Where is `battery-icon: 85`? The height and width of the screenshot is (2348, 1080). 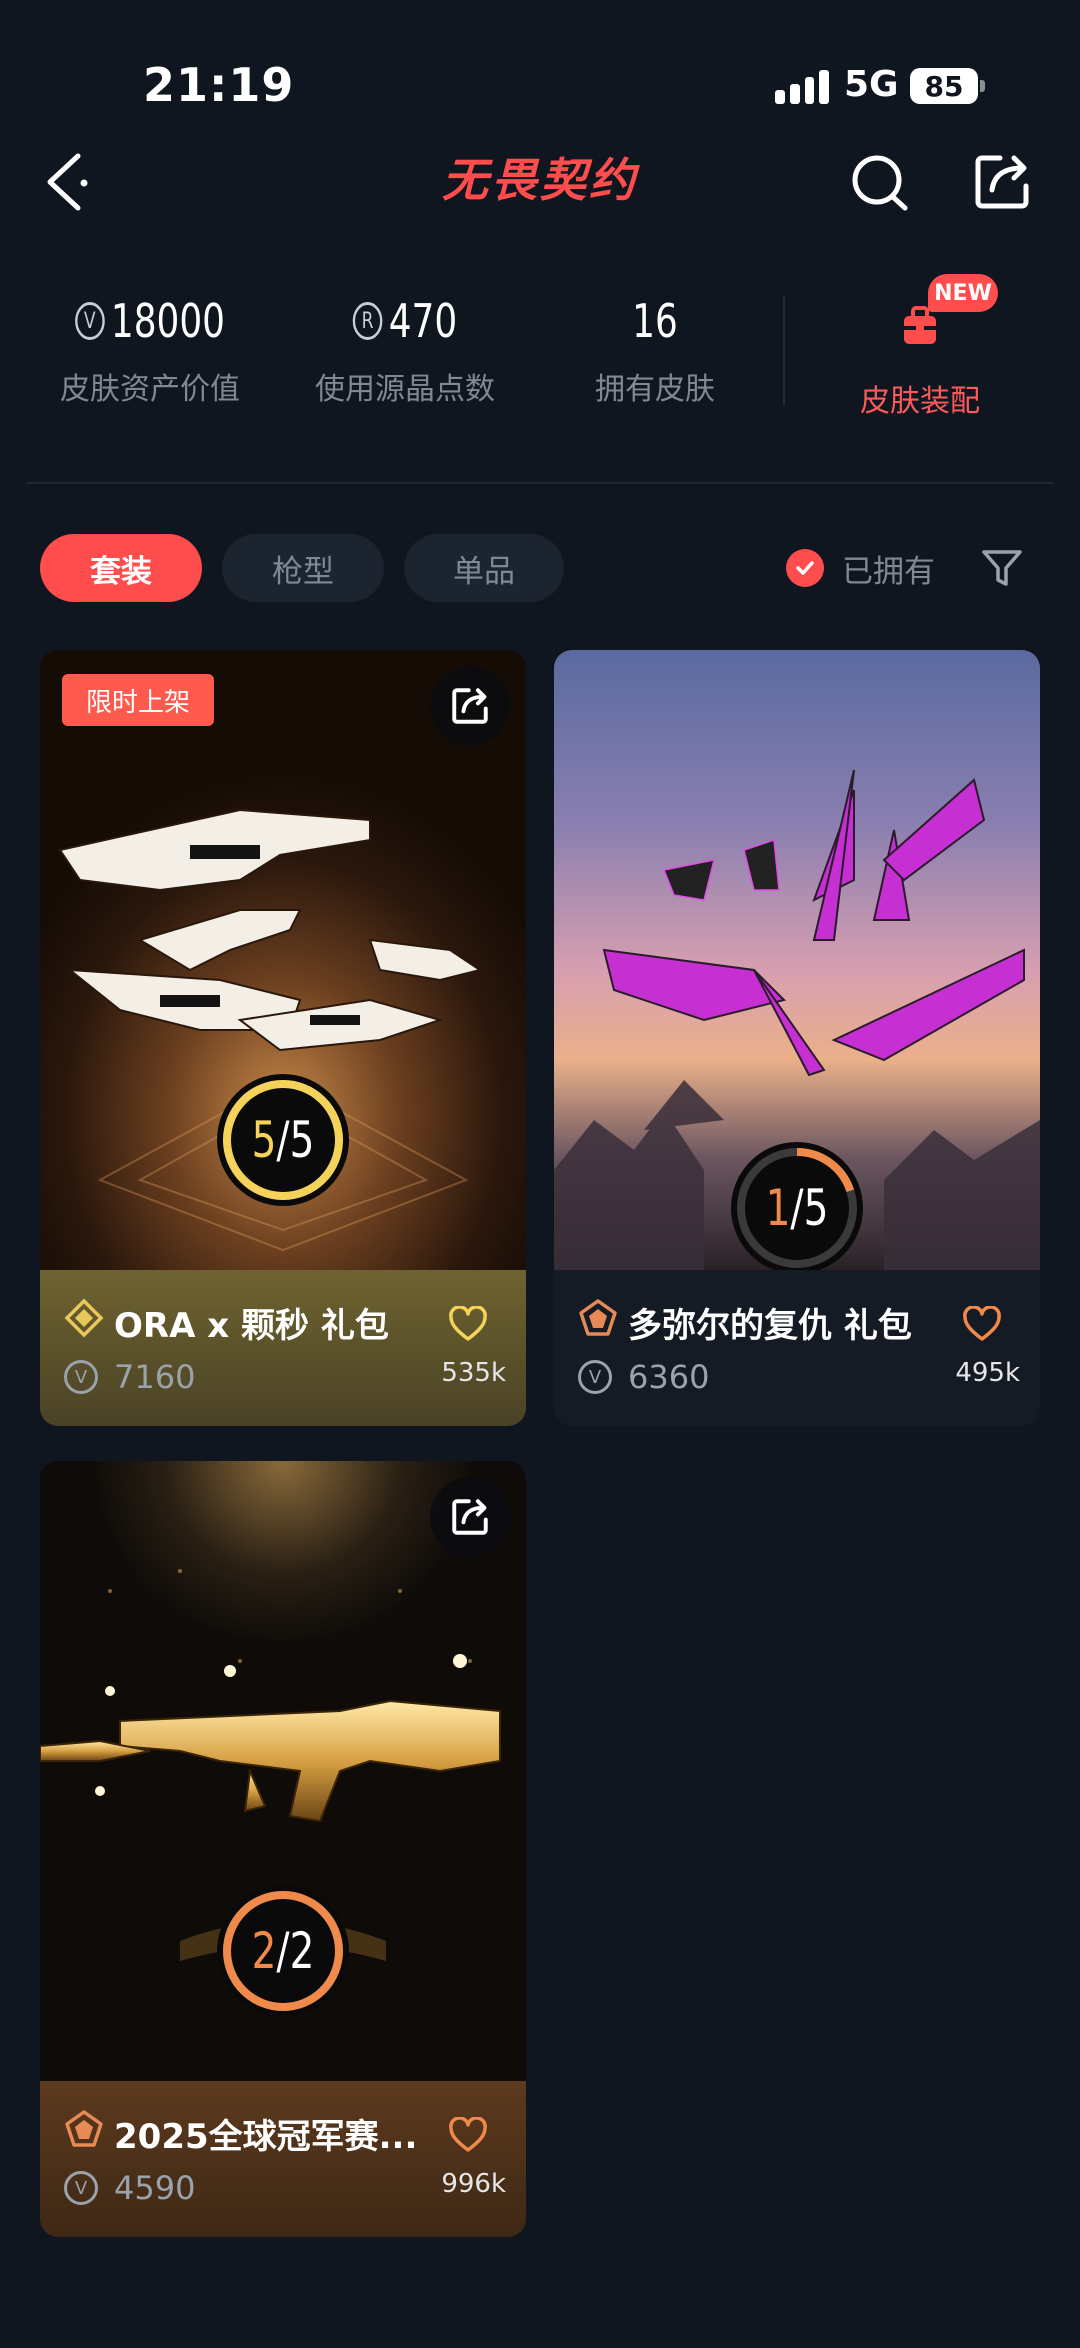 battery-icon: 85 is located at coordinates (944, 86).